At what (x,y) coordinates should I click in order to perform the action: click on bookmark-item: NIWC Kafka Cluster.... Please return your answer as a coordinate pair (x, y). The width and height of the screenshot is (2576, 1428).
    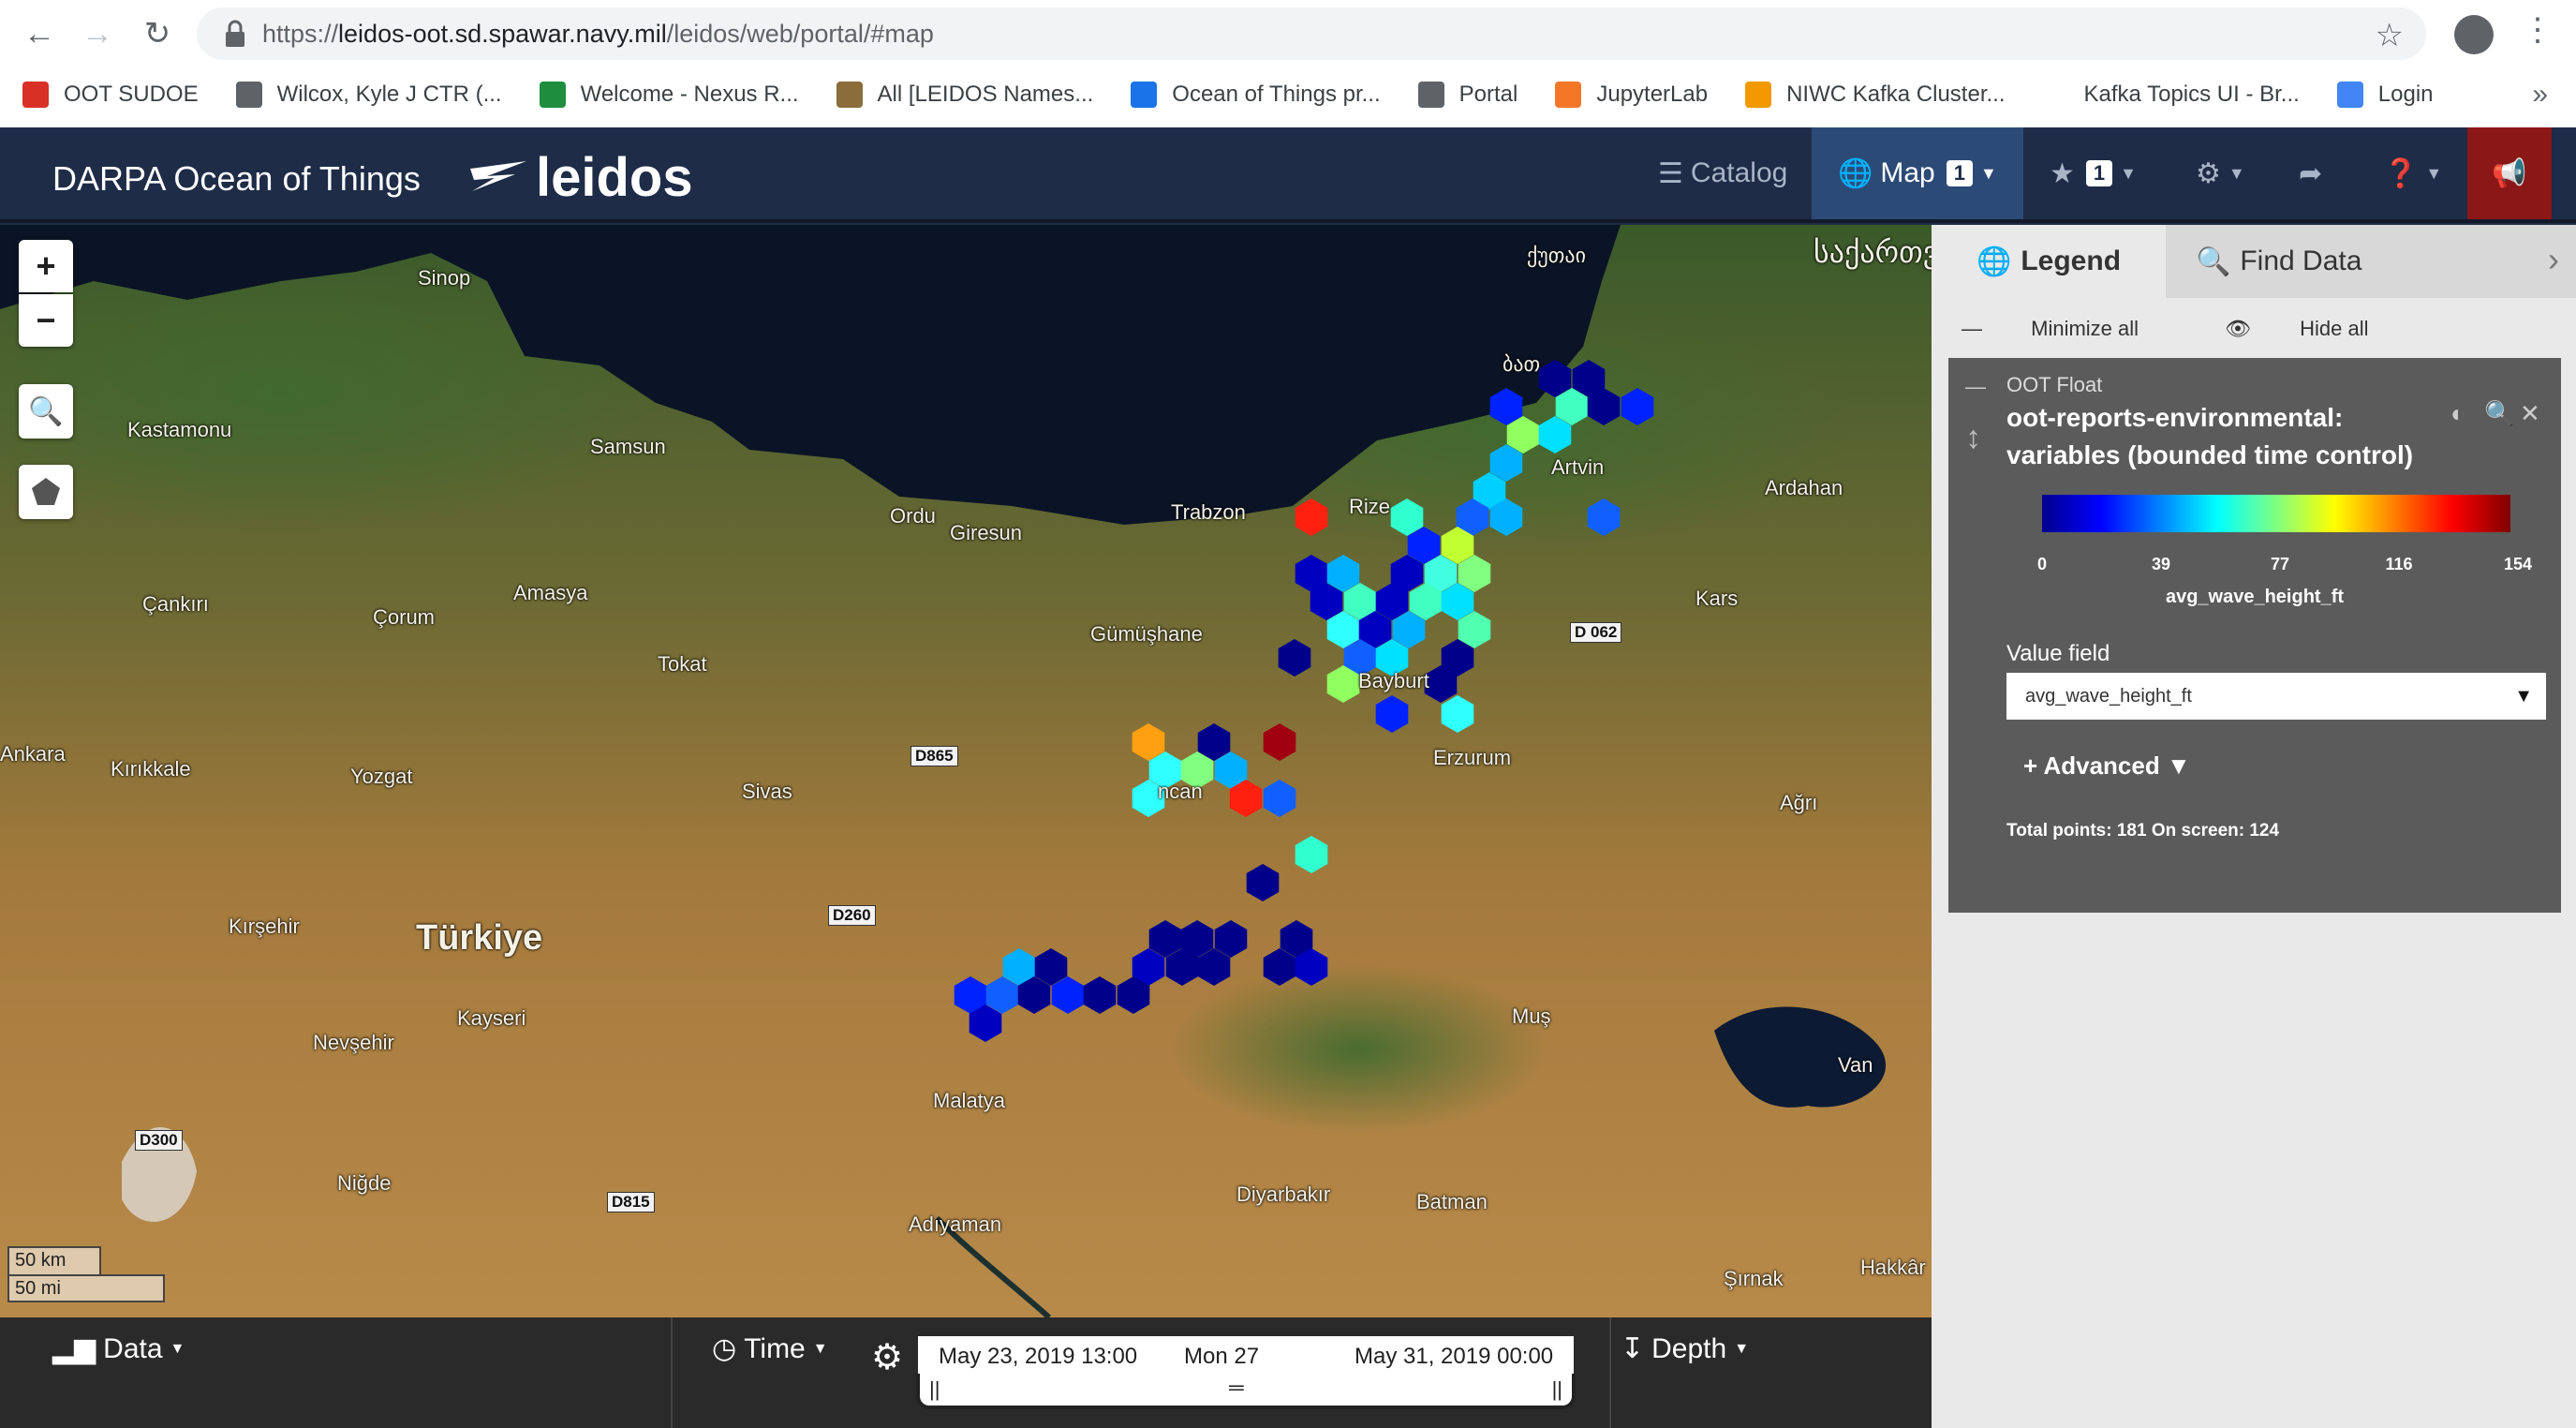
    Looking at the image, I should click on (1875, 95).